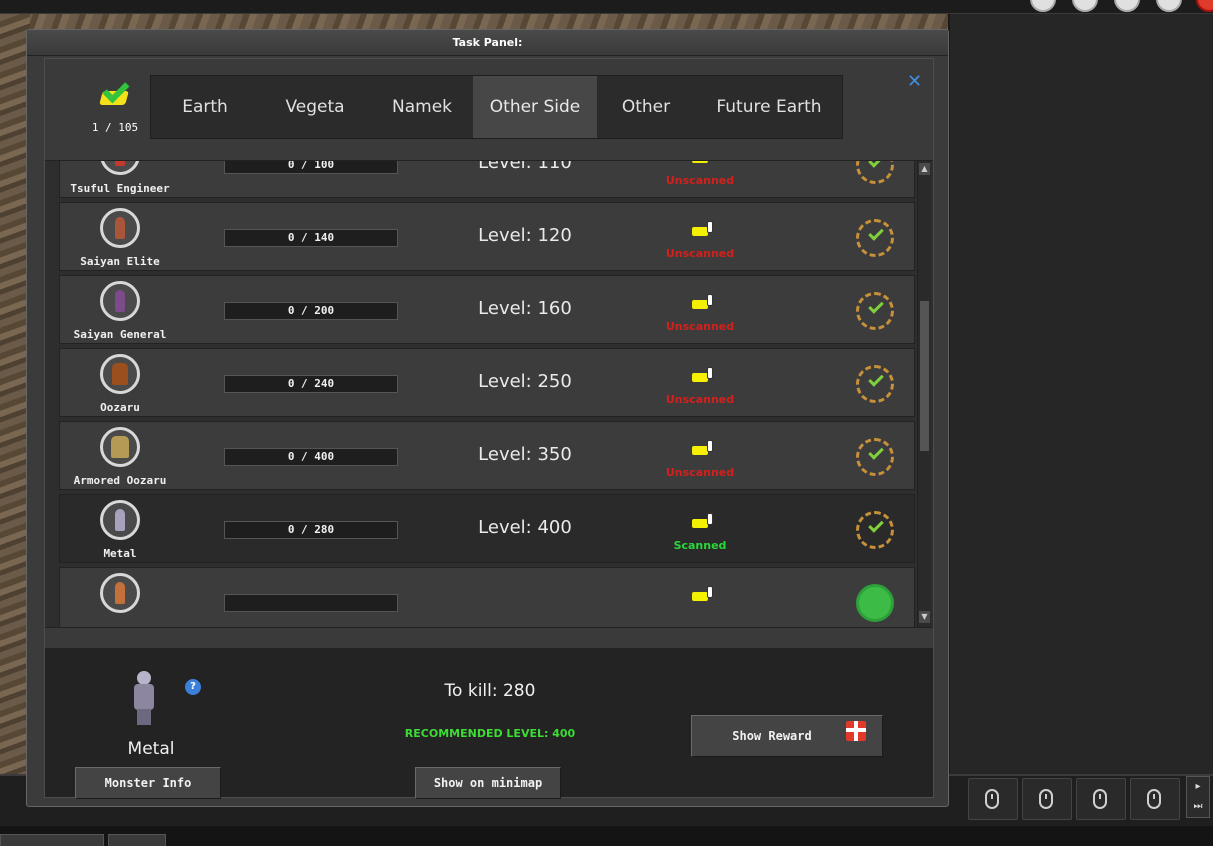  I want to click on top-circle-button-red, so click(1204, 6).